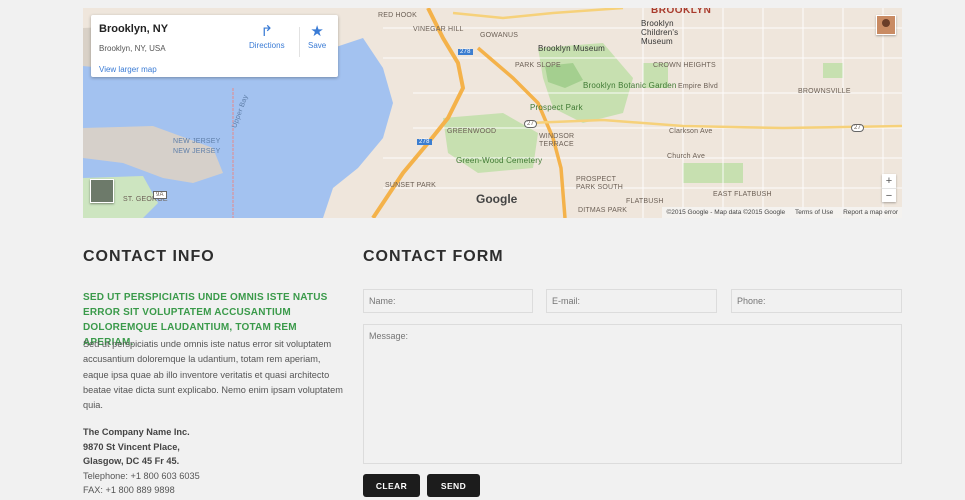 The image size is (965, 500). What do you see at coordinates (557, 140) in the screenshot?
I see `map-label-windsor-terrace: WINDSOR TERRACE` at bounding box center [557, 140].